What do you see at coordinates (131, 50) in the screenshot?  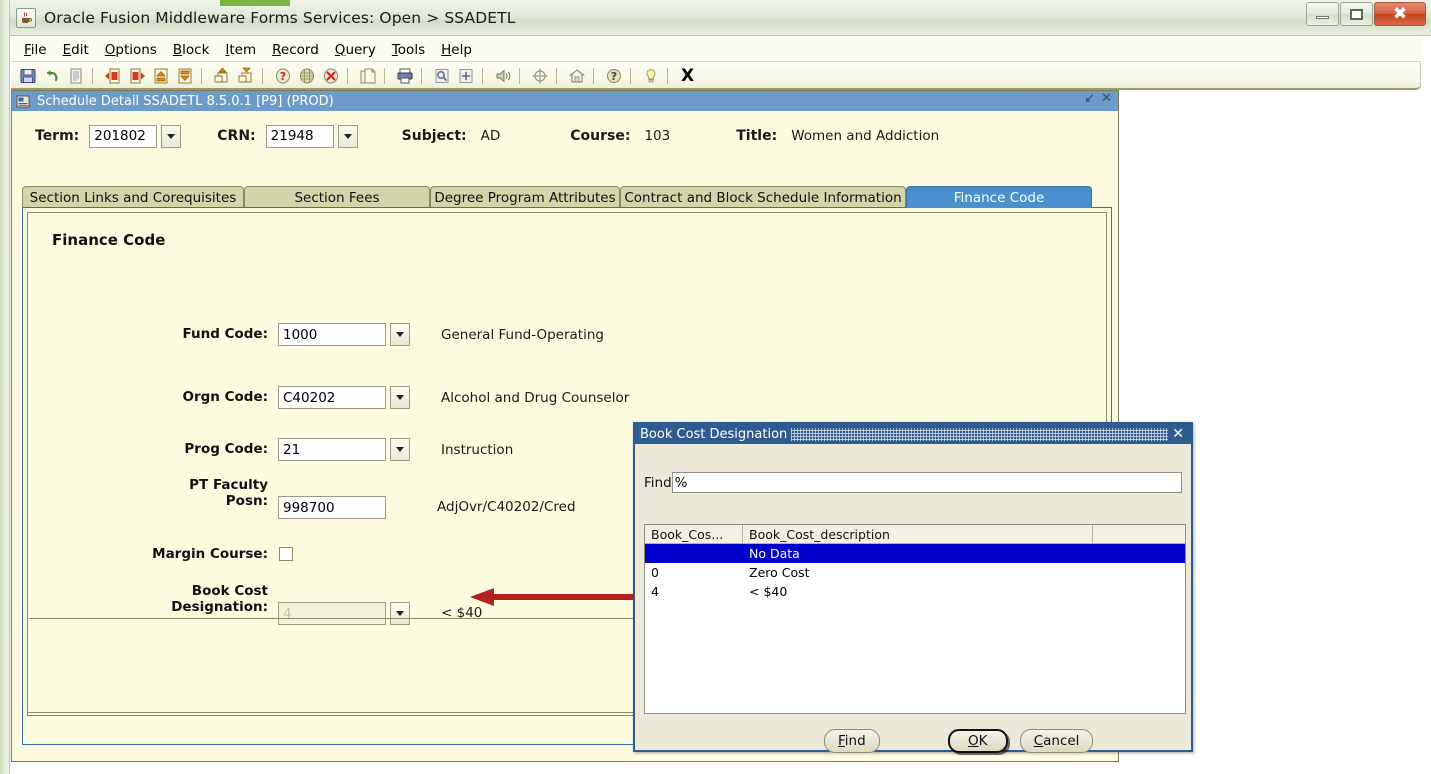 I see `menu-item-options: Options` at bounding box center [131, 50].